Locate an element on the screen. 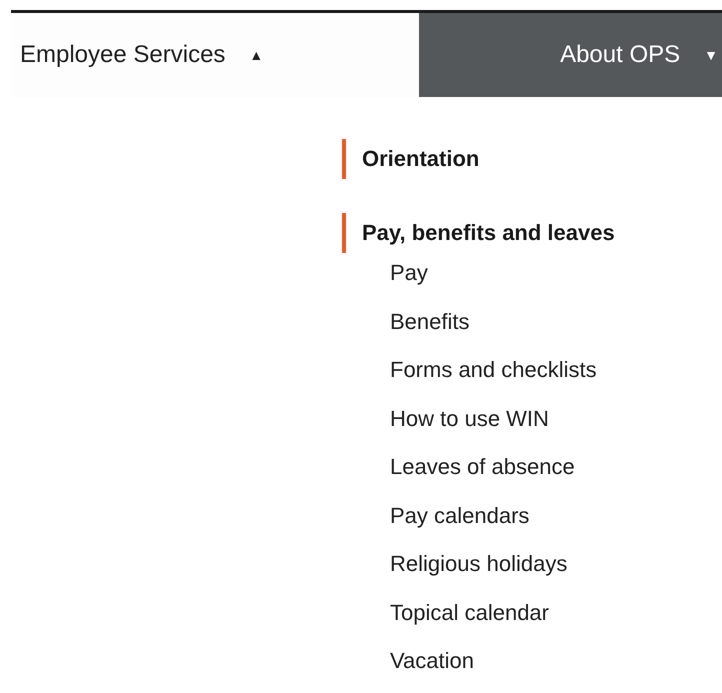  nav-tab: About OPS ▼ is located at coordinates (570, 55).